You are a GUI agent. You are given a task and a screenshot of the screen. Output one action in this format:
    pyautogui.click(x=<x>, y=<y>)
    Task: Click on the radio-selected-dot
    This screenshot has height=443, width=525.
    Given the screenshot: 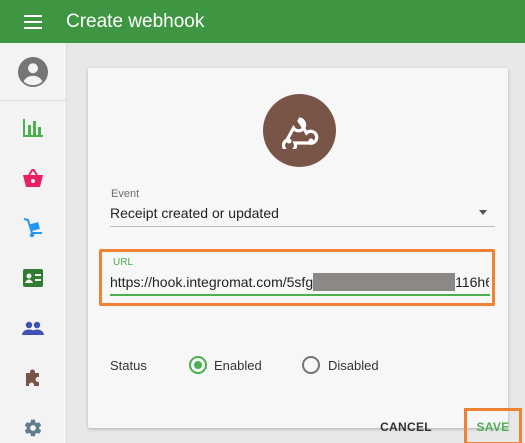 What is the action you would take?
    pyautogui.click(x=198, y=365)
    